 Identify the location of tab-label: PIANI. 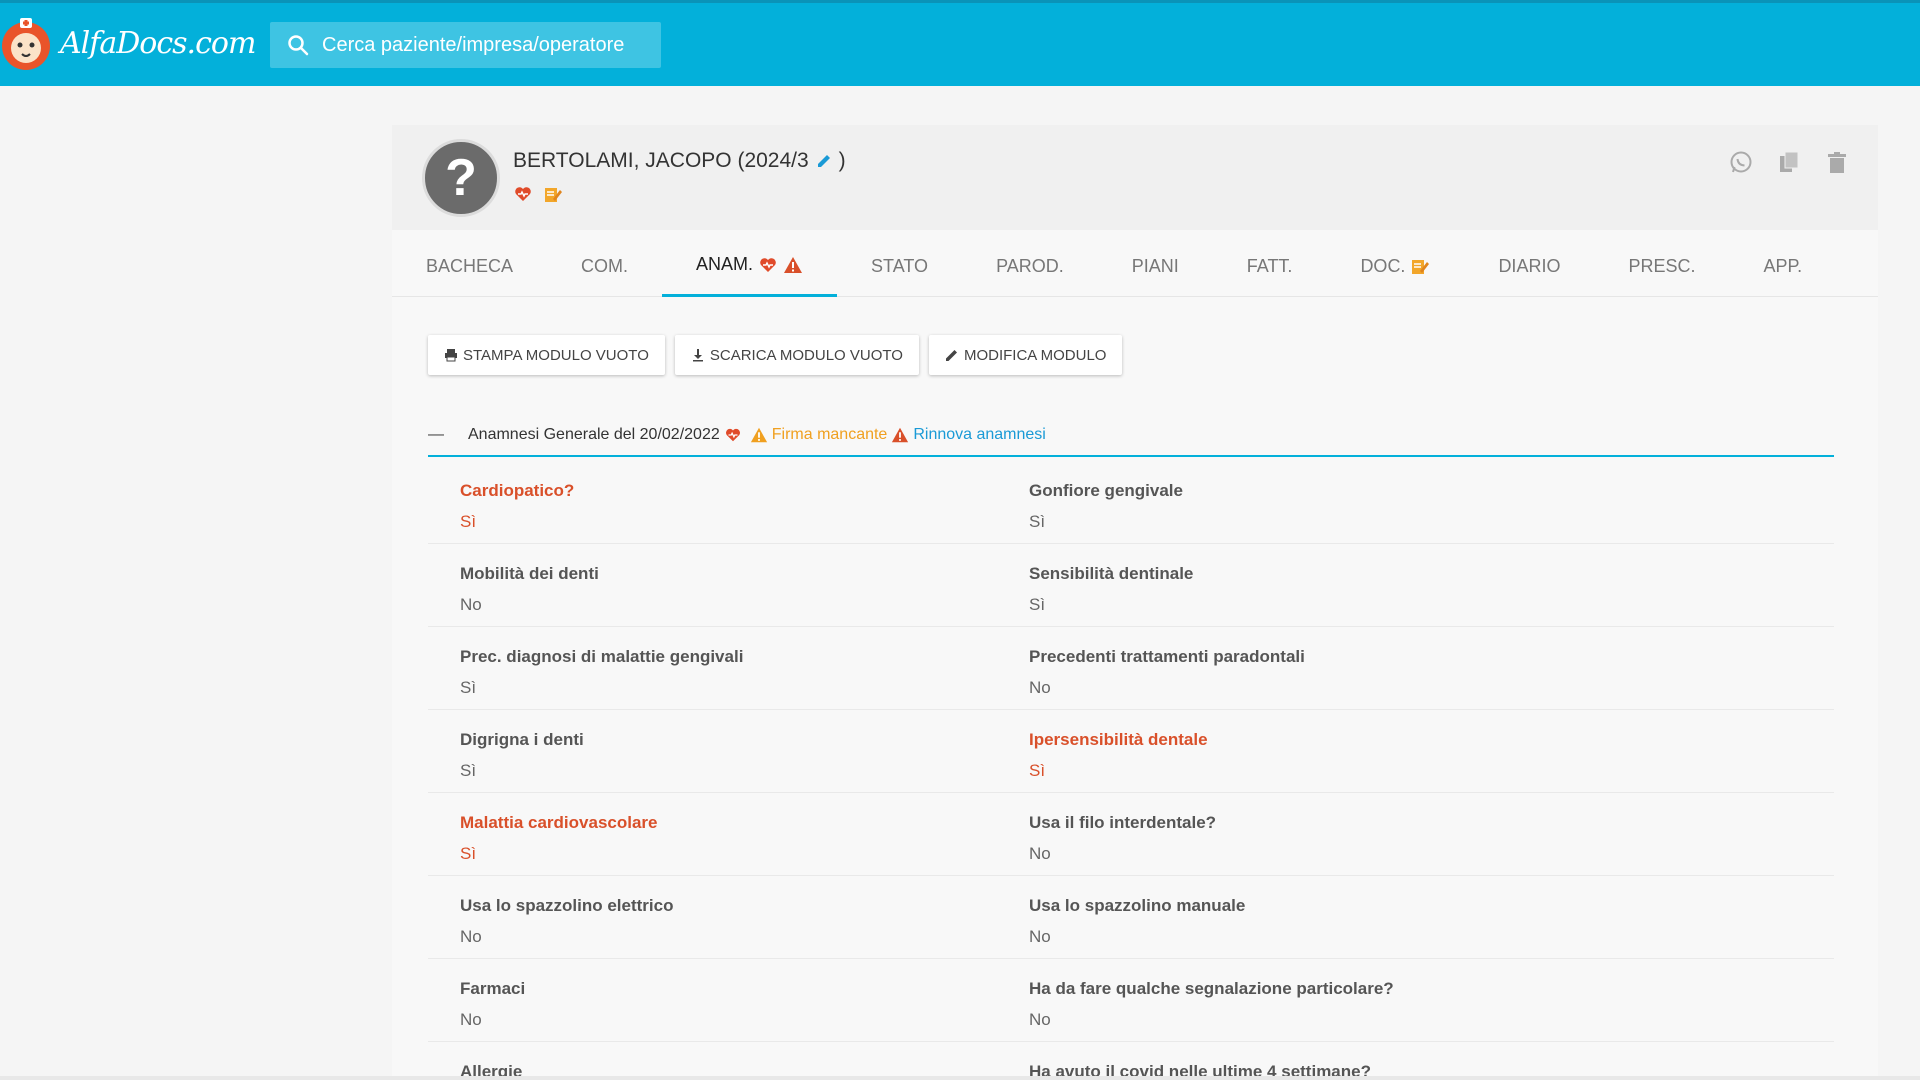
(1155, 265).